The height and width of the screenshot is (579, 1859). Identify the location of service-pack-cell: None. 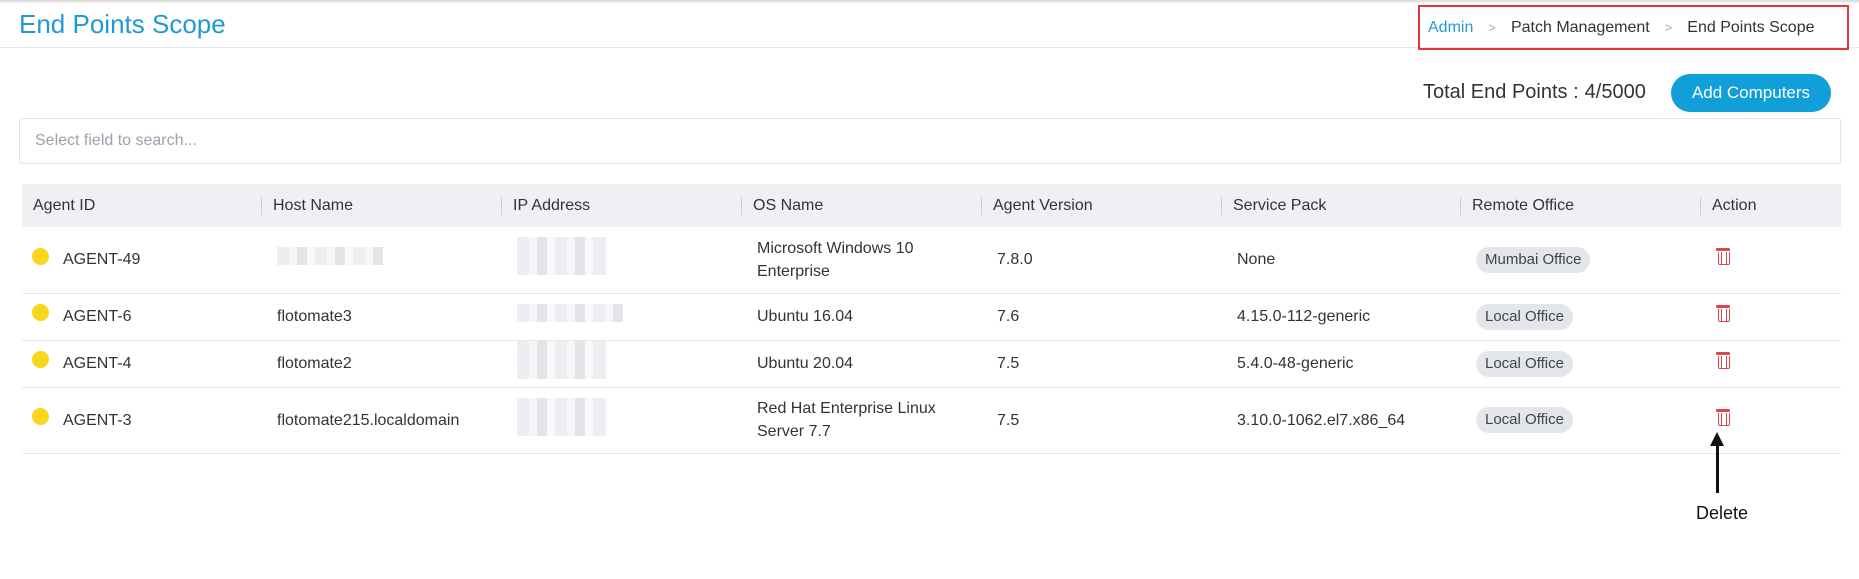
(1341, 260).